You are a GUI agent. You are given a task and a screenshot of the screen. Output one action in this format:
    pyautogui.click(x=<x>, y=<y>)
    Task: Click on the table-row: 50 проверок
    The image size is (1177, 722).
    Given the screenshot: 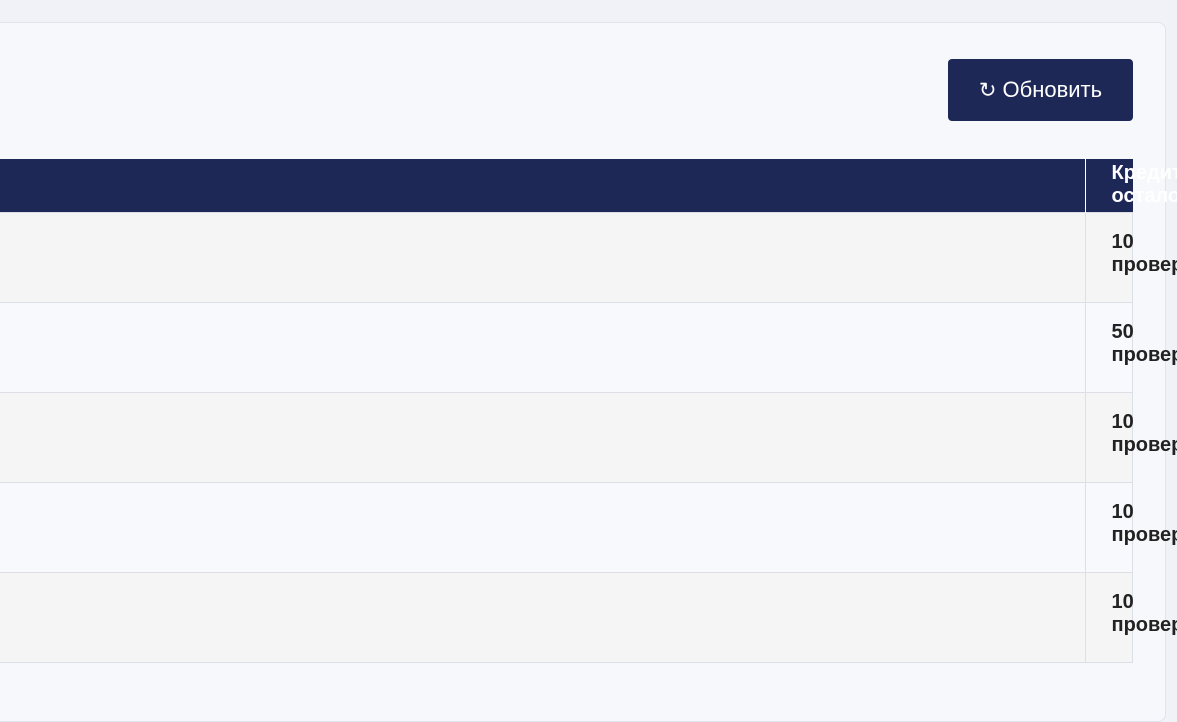 What is the action you would take?
    pyautogui.click(x=588, y=347)
    